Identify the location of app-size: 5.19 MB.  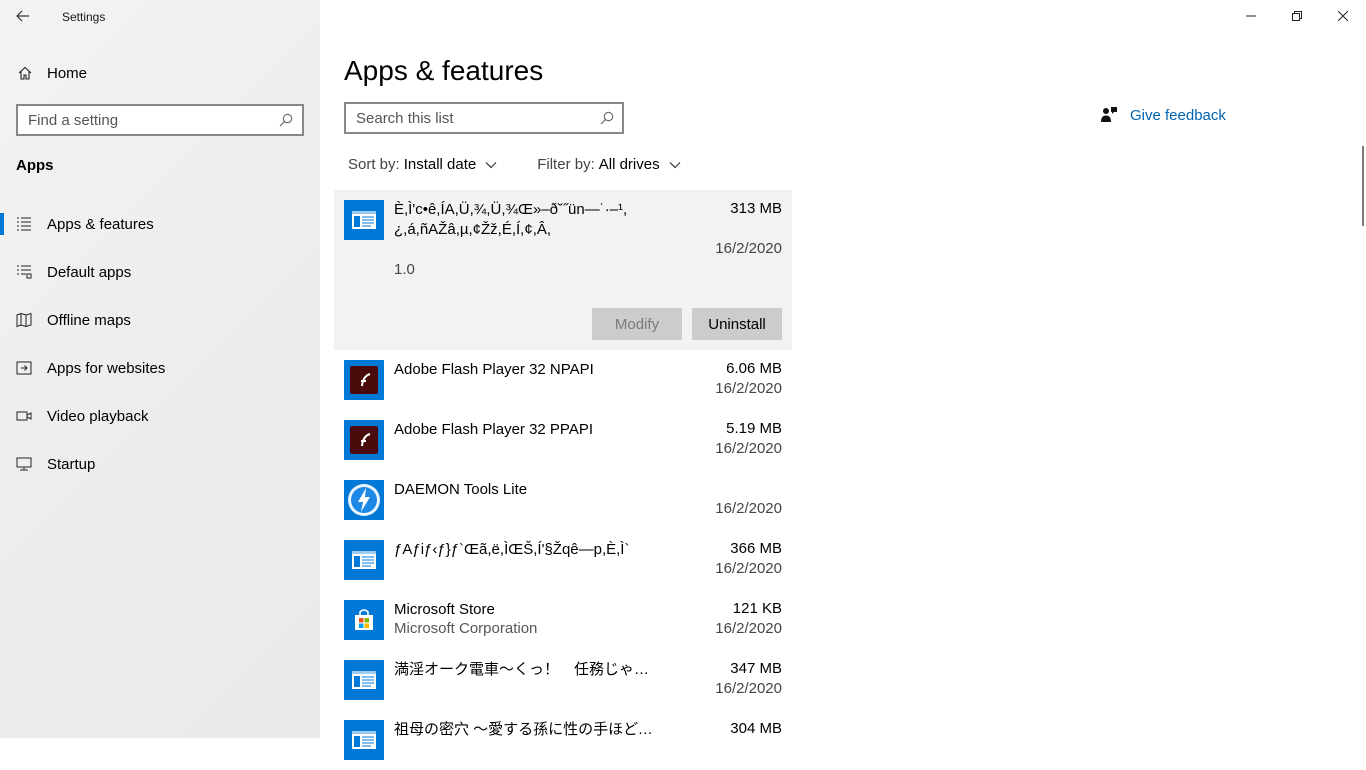
(754, 428).